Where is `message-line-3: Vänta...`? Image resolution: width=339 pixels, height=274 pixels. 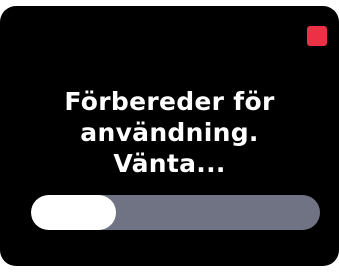
message-line-3: Vänta... is located at coordinates (169, 163).